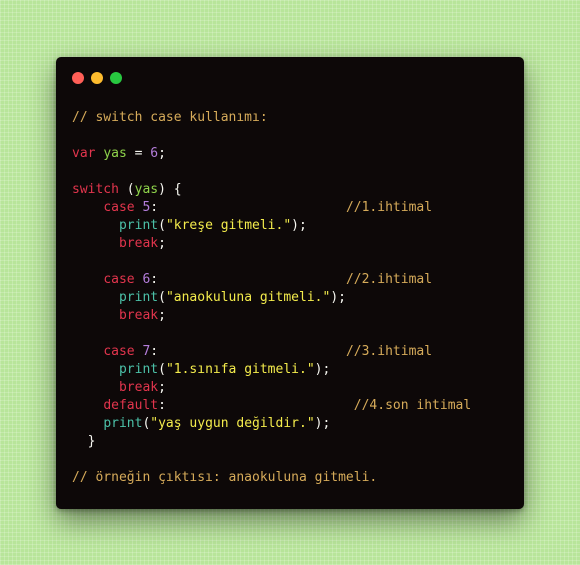 The width and height of the screenshot is (580, 565). What do you see at coordinates (131, 405) in the screenshot?
I see `code-token: default` at bounding box center [131, 405].